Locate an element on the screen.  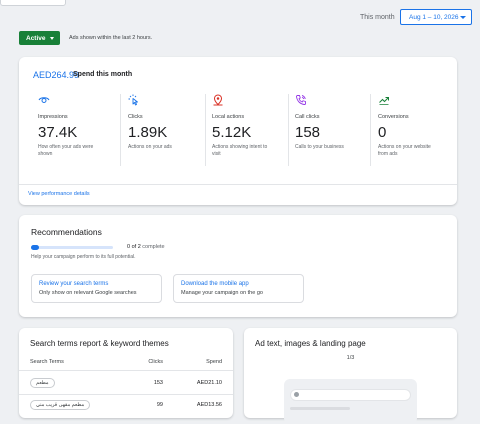
spend-cell: AED21.10 is located at coordinates (209, 383).